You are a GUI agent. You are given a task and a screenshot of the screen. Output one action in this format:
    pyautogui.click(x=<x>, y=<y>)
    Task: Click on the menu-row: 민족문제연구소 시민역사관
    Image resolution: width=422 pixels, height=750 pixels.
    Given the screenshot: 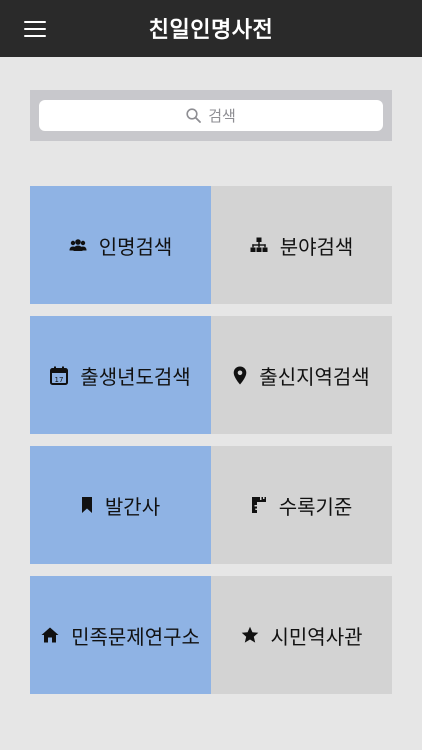 What is the action you would take?
    pyautogui.click(x=211, y=635)
    